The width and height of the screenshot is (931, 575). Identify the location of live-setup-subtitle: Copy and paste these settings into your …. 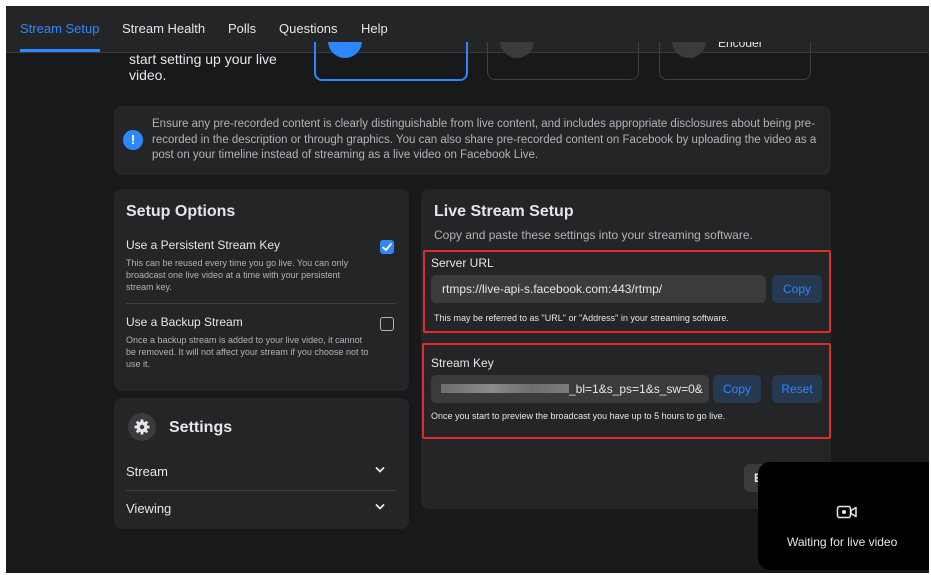
(593, 235).